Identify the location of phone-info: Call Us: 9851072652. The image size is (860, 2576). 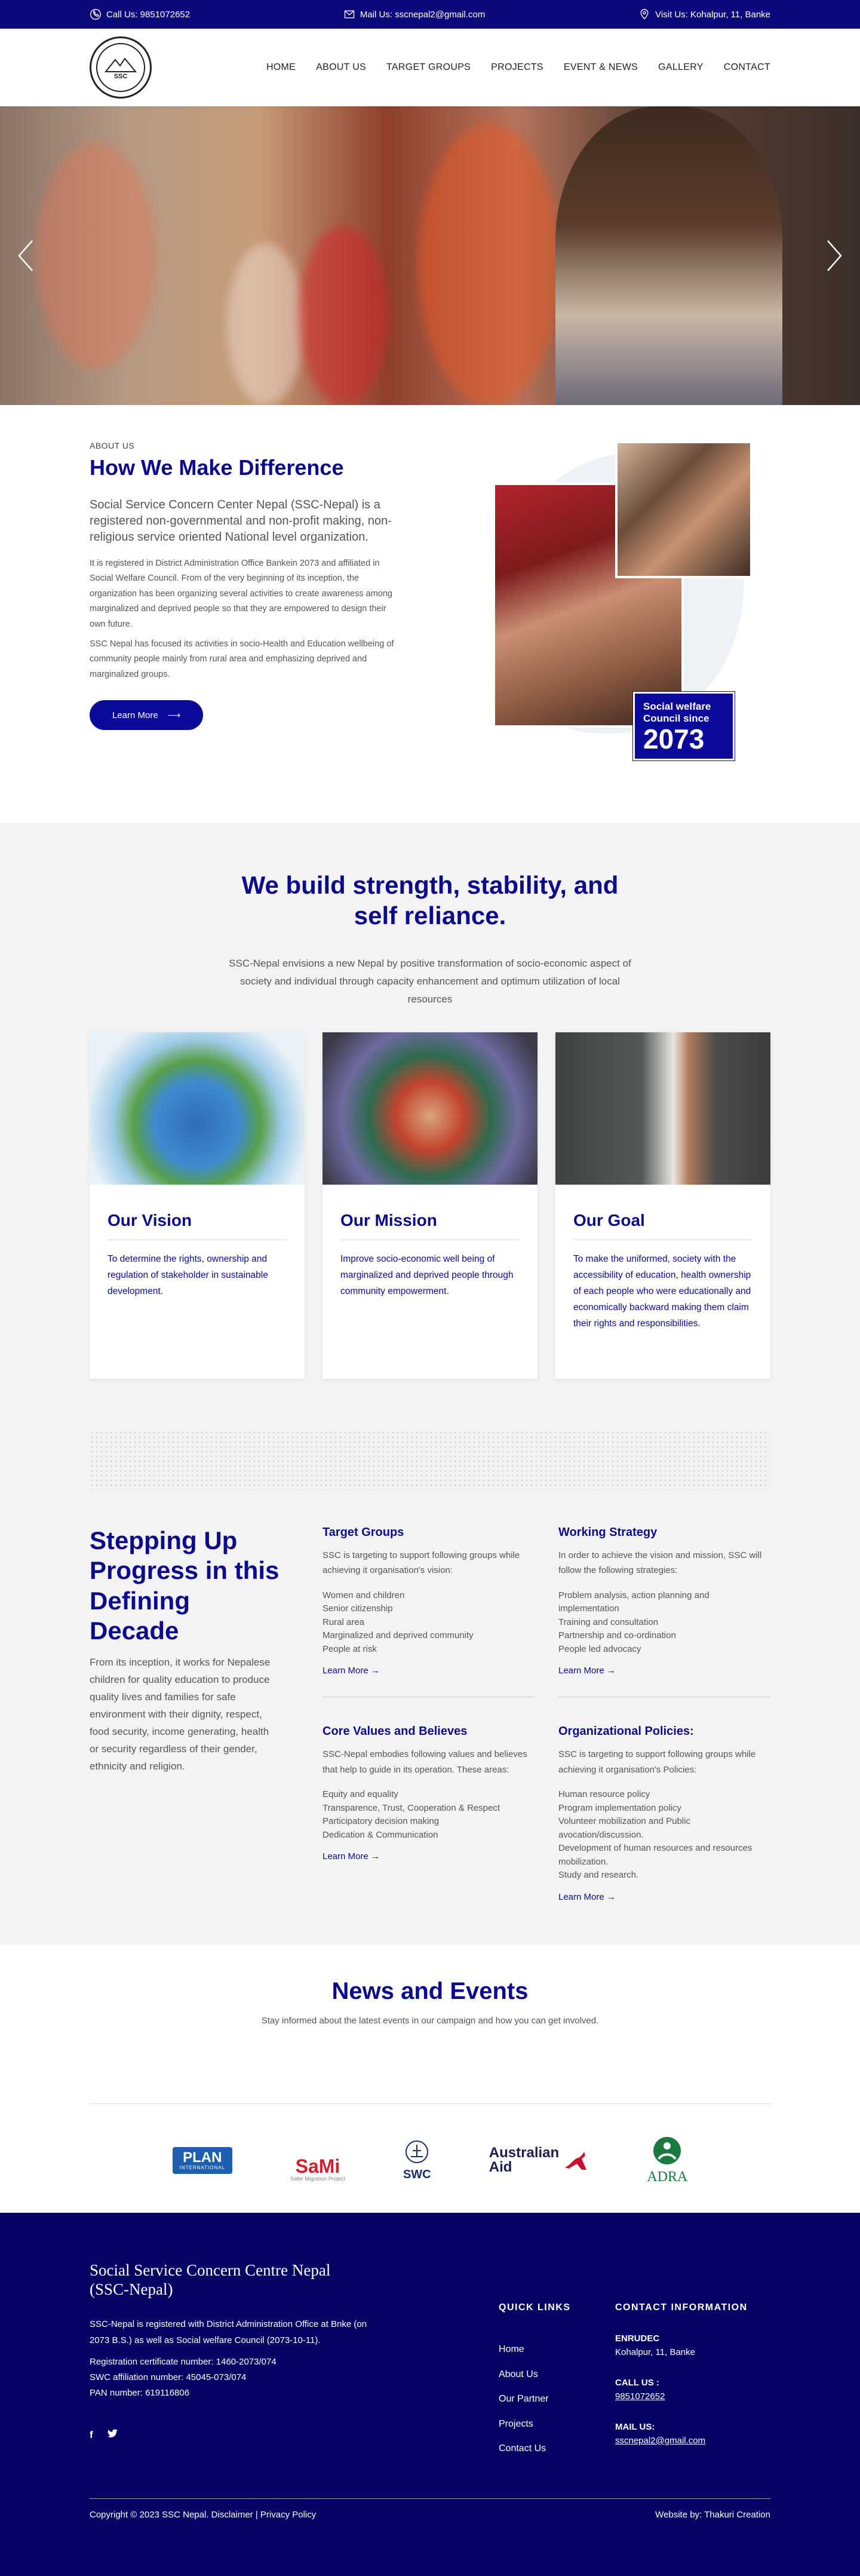
(140, 14).